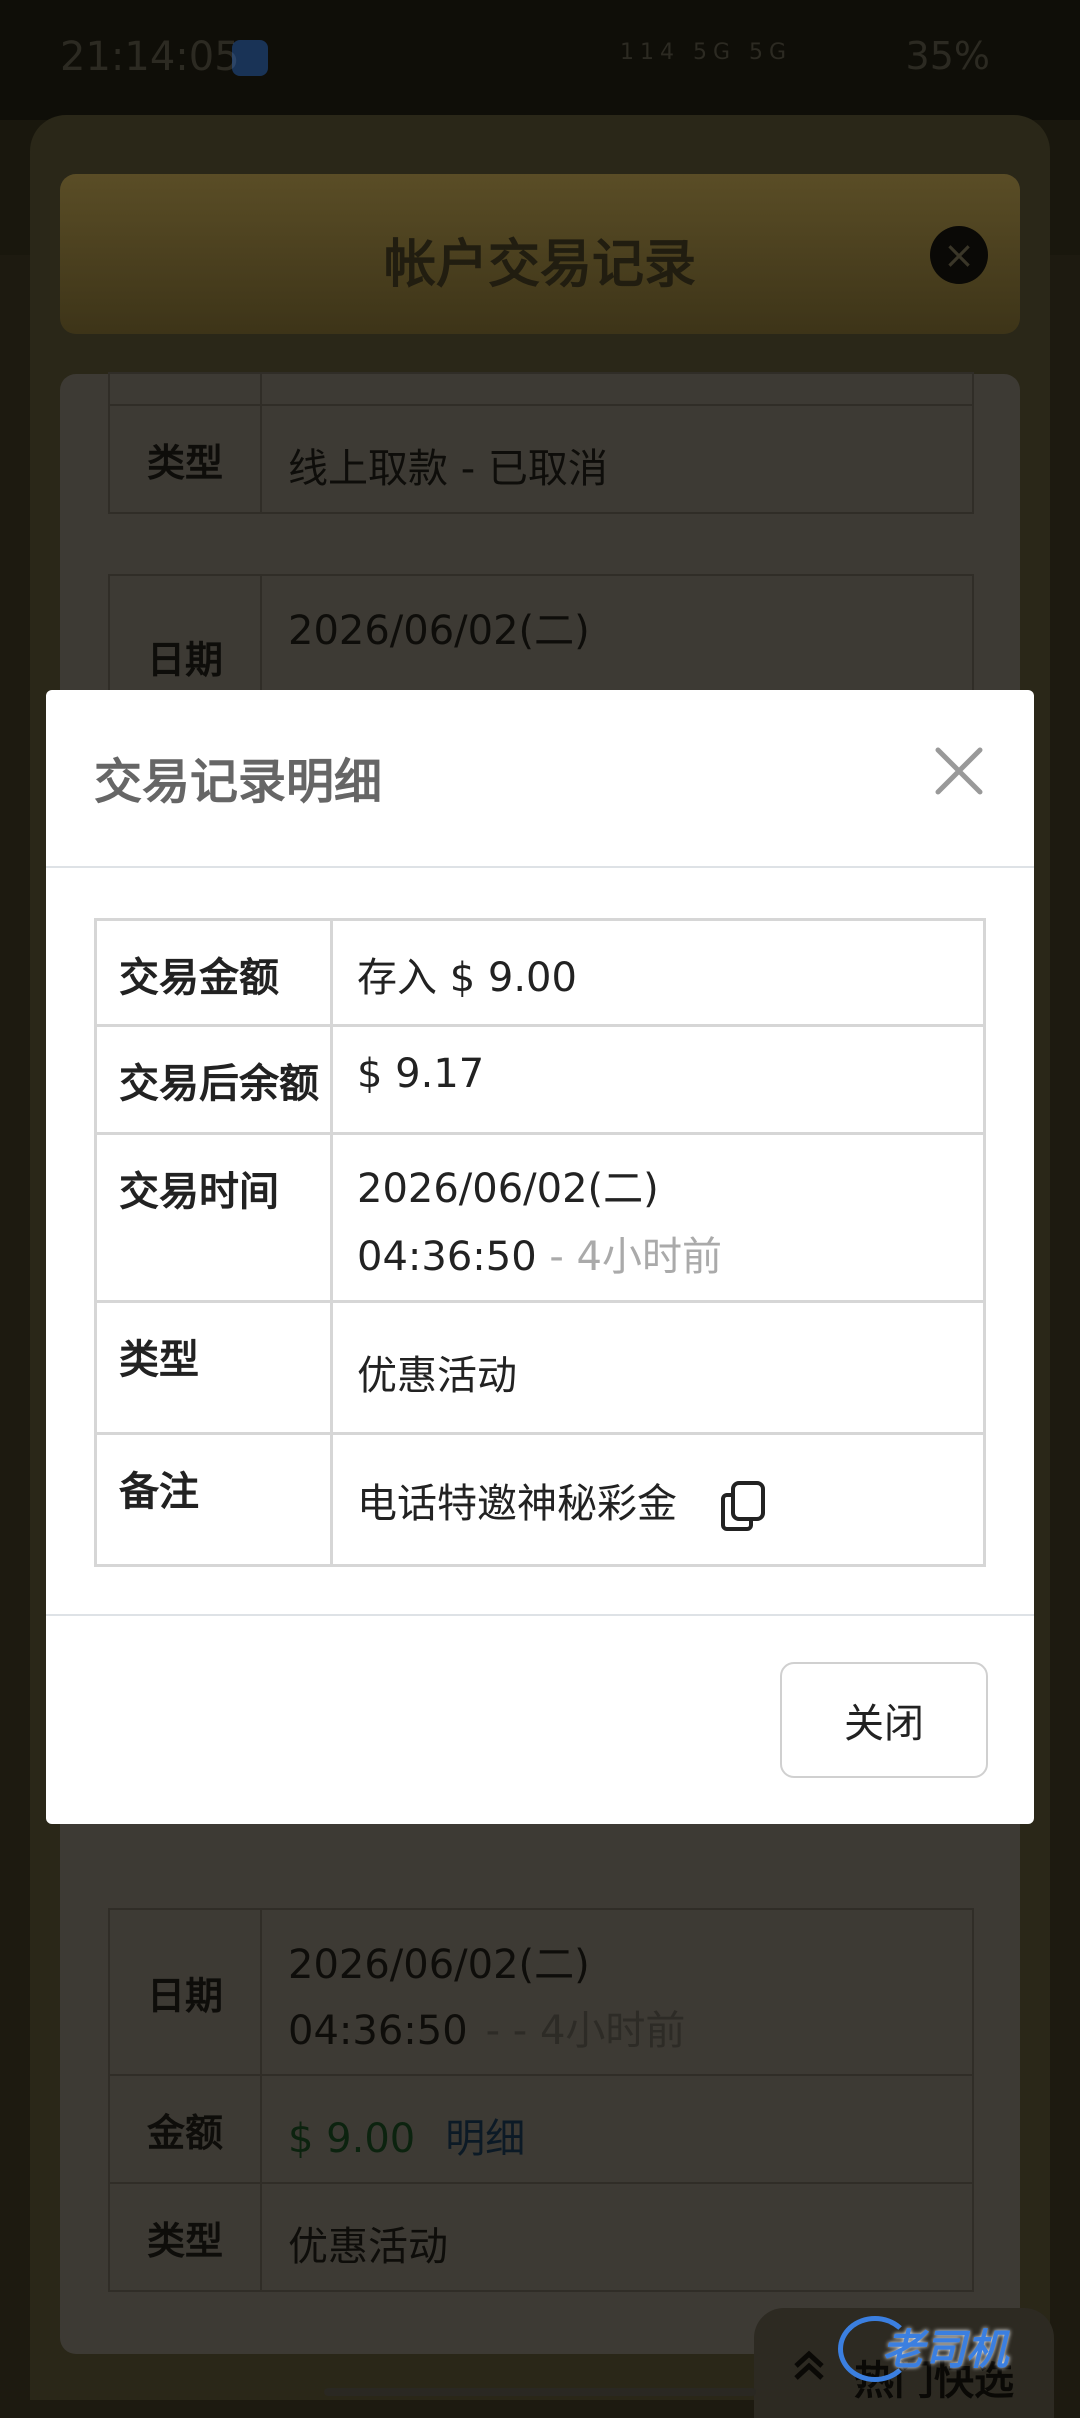  I want to click on status-time: 21:14:05, so click(150, 57).